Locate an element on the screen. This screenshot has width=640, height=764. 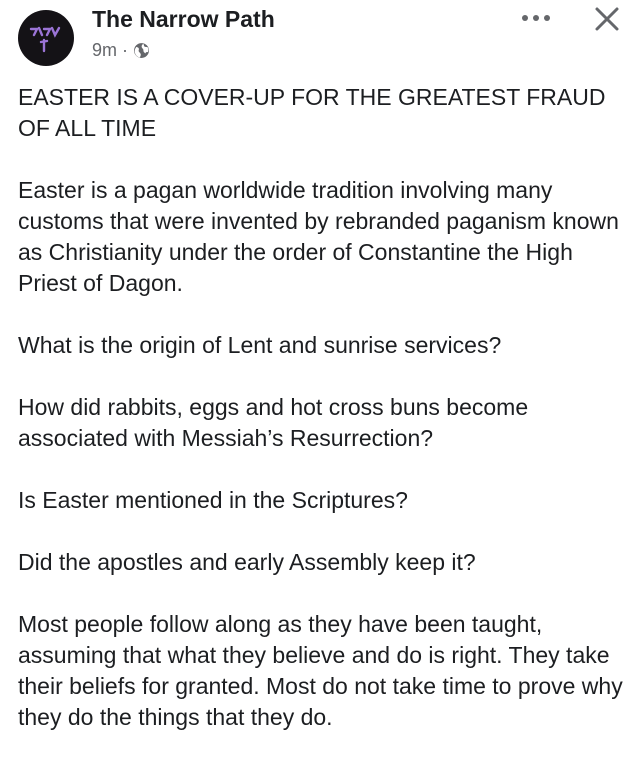
close-icon is located at coordinates (607, 19).